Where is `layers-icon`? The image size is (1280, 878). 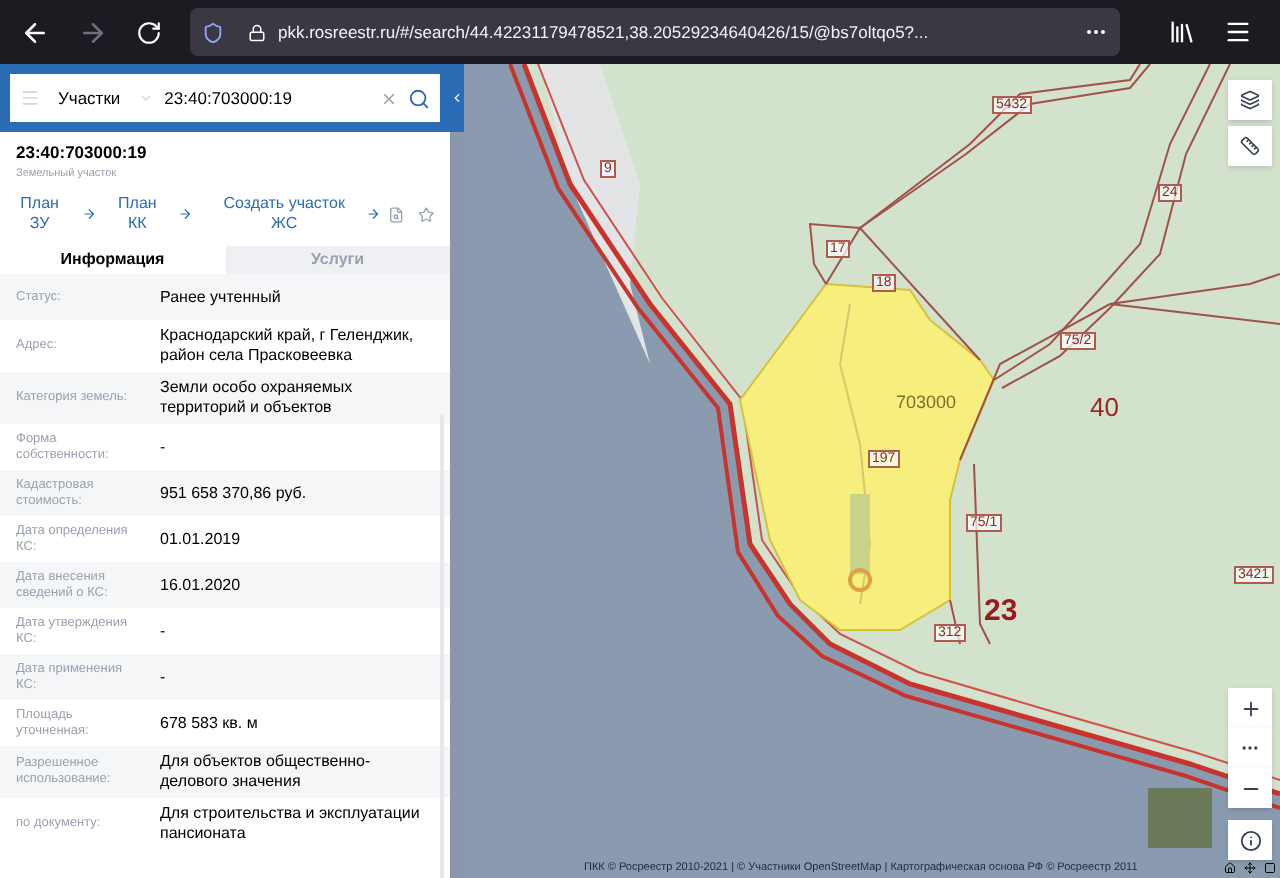 layers-icon is located at coordinates (1250, 100).